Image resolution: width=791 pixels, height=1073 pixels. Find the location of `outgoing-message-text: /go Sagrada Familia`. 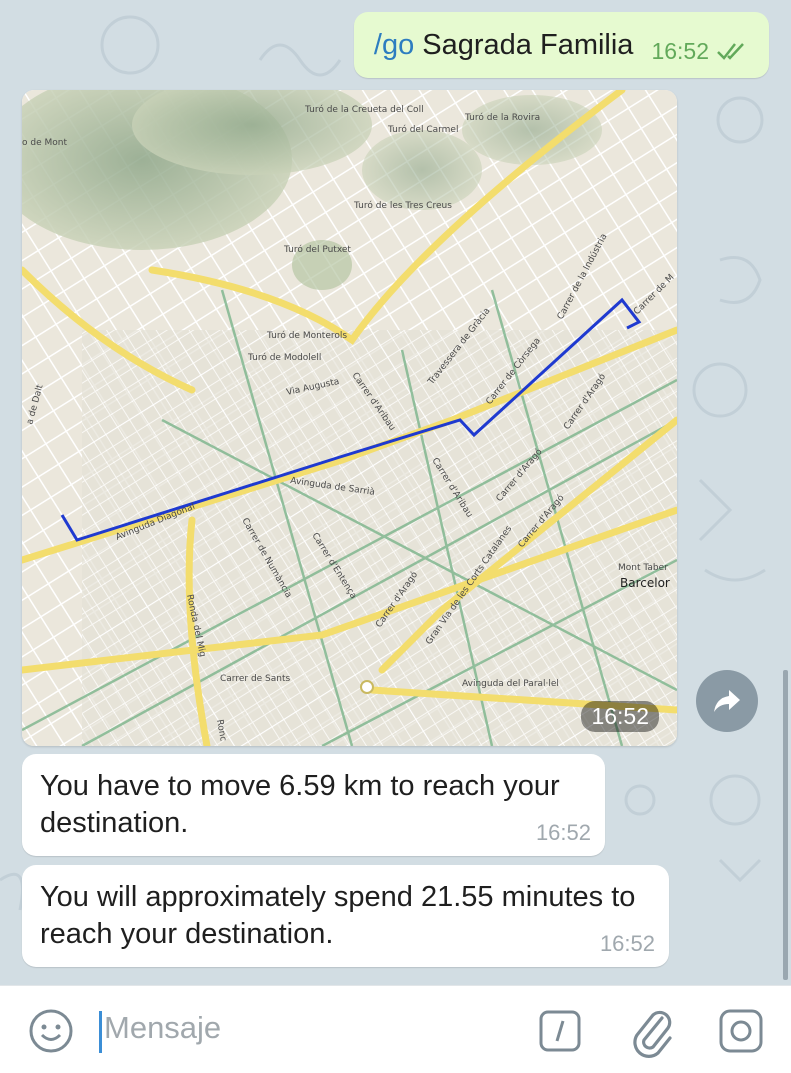

outgoing-message-text: /go Sagrada Familia is located at coordinates (504, 45).